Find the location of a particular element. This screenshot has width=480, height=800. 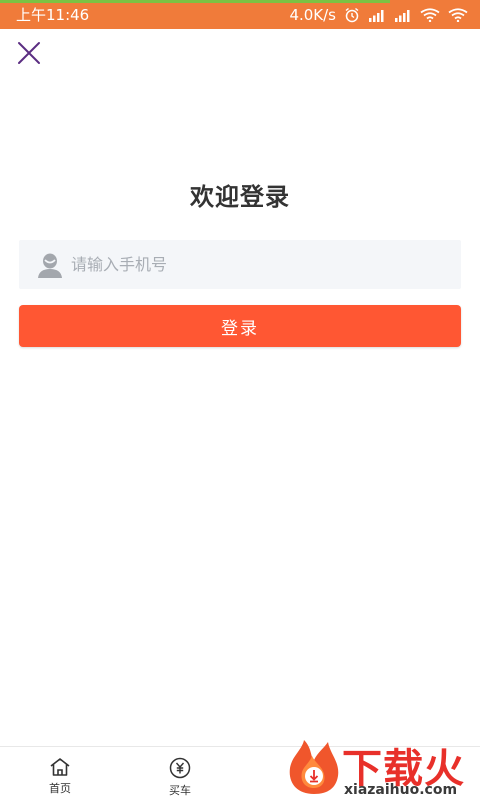

status-indicators: 4.0K/s is located at coordinates (378, 15).